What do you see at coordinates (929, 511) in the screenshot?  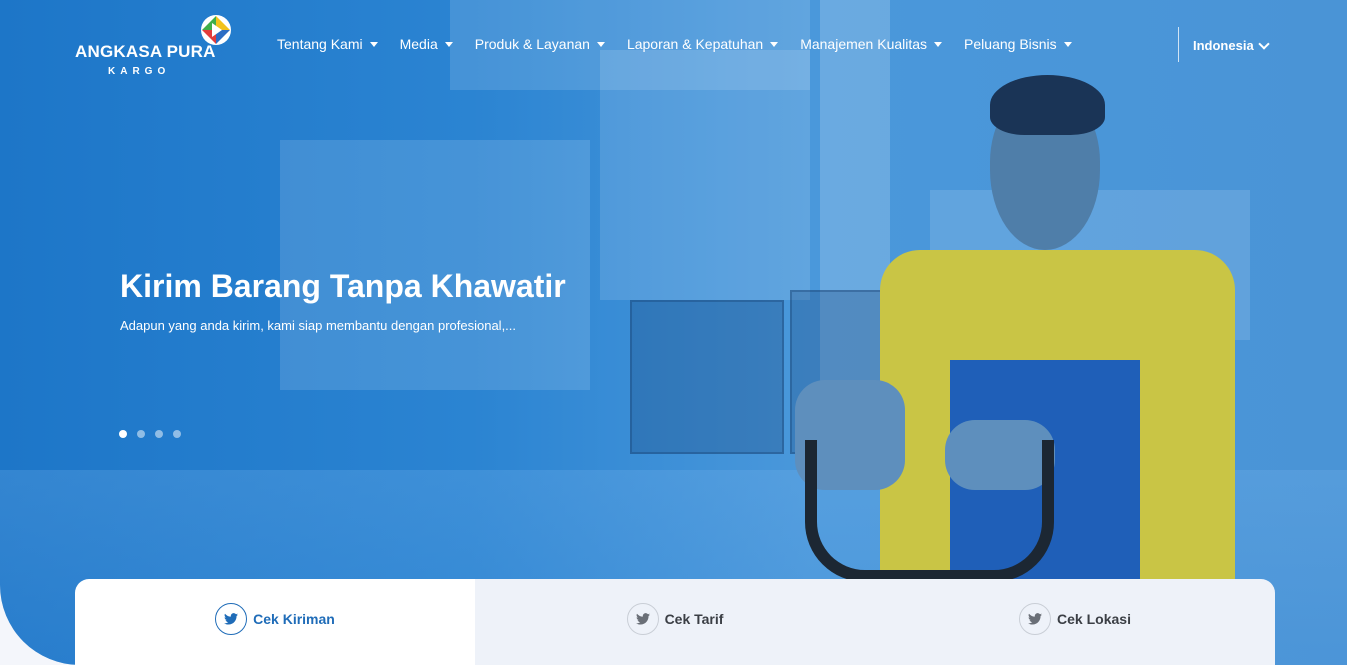 I see `pallet-jack-handle` at bounding box center [929, 511].